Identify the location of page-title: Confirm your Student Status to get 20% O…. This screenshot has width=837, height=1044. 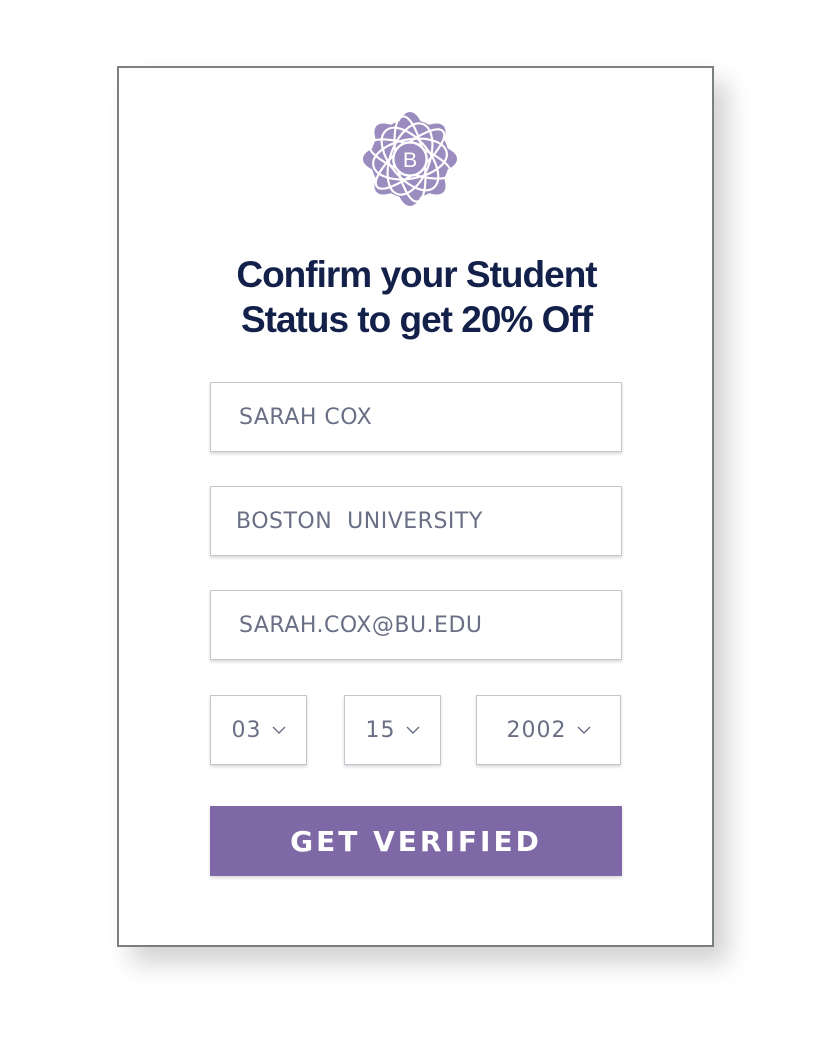
(416, 297).